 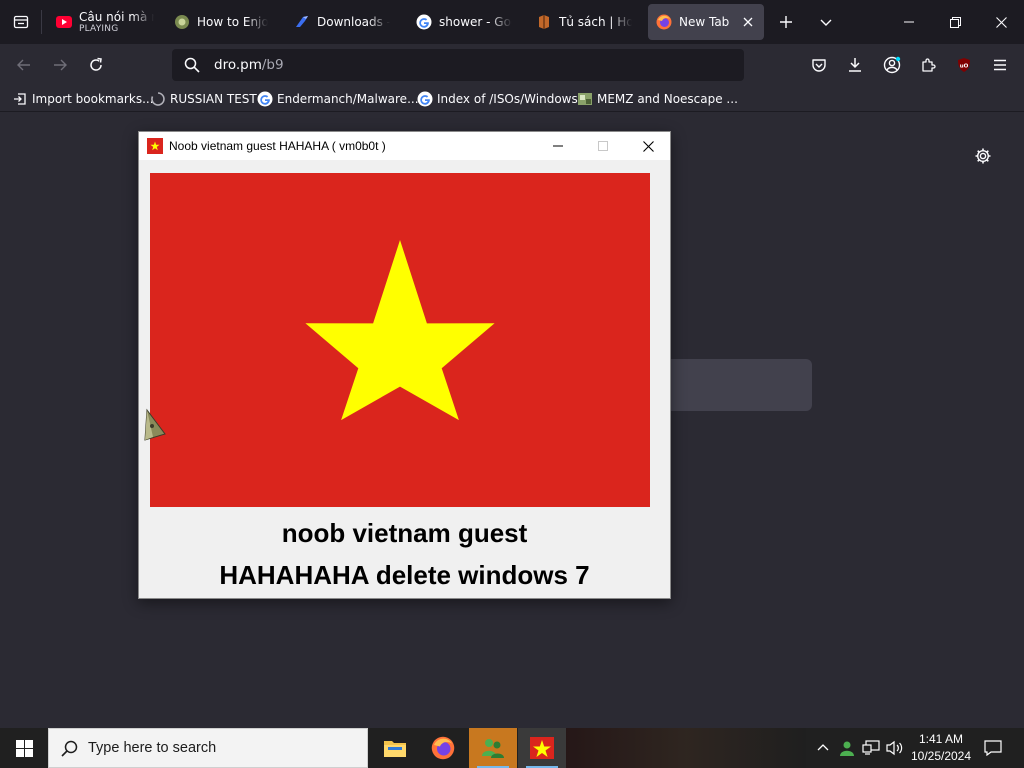 I want to click on taskbar-firefox, so click(x=443, y=748).